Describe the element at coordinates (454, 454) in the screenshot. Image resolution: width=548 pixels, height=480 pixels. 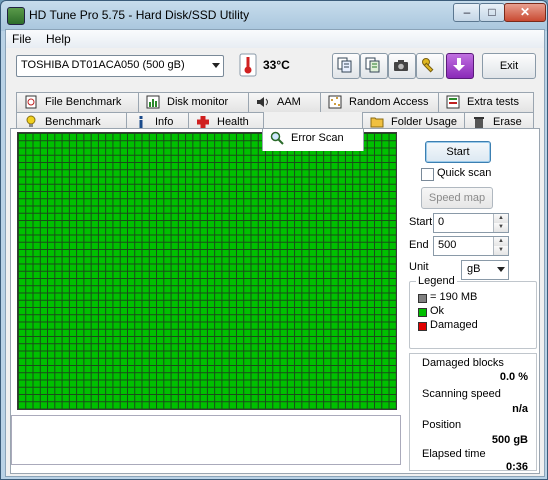
I see `elapsed-time-label: Elapsed time` at that location.